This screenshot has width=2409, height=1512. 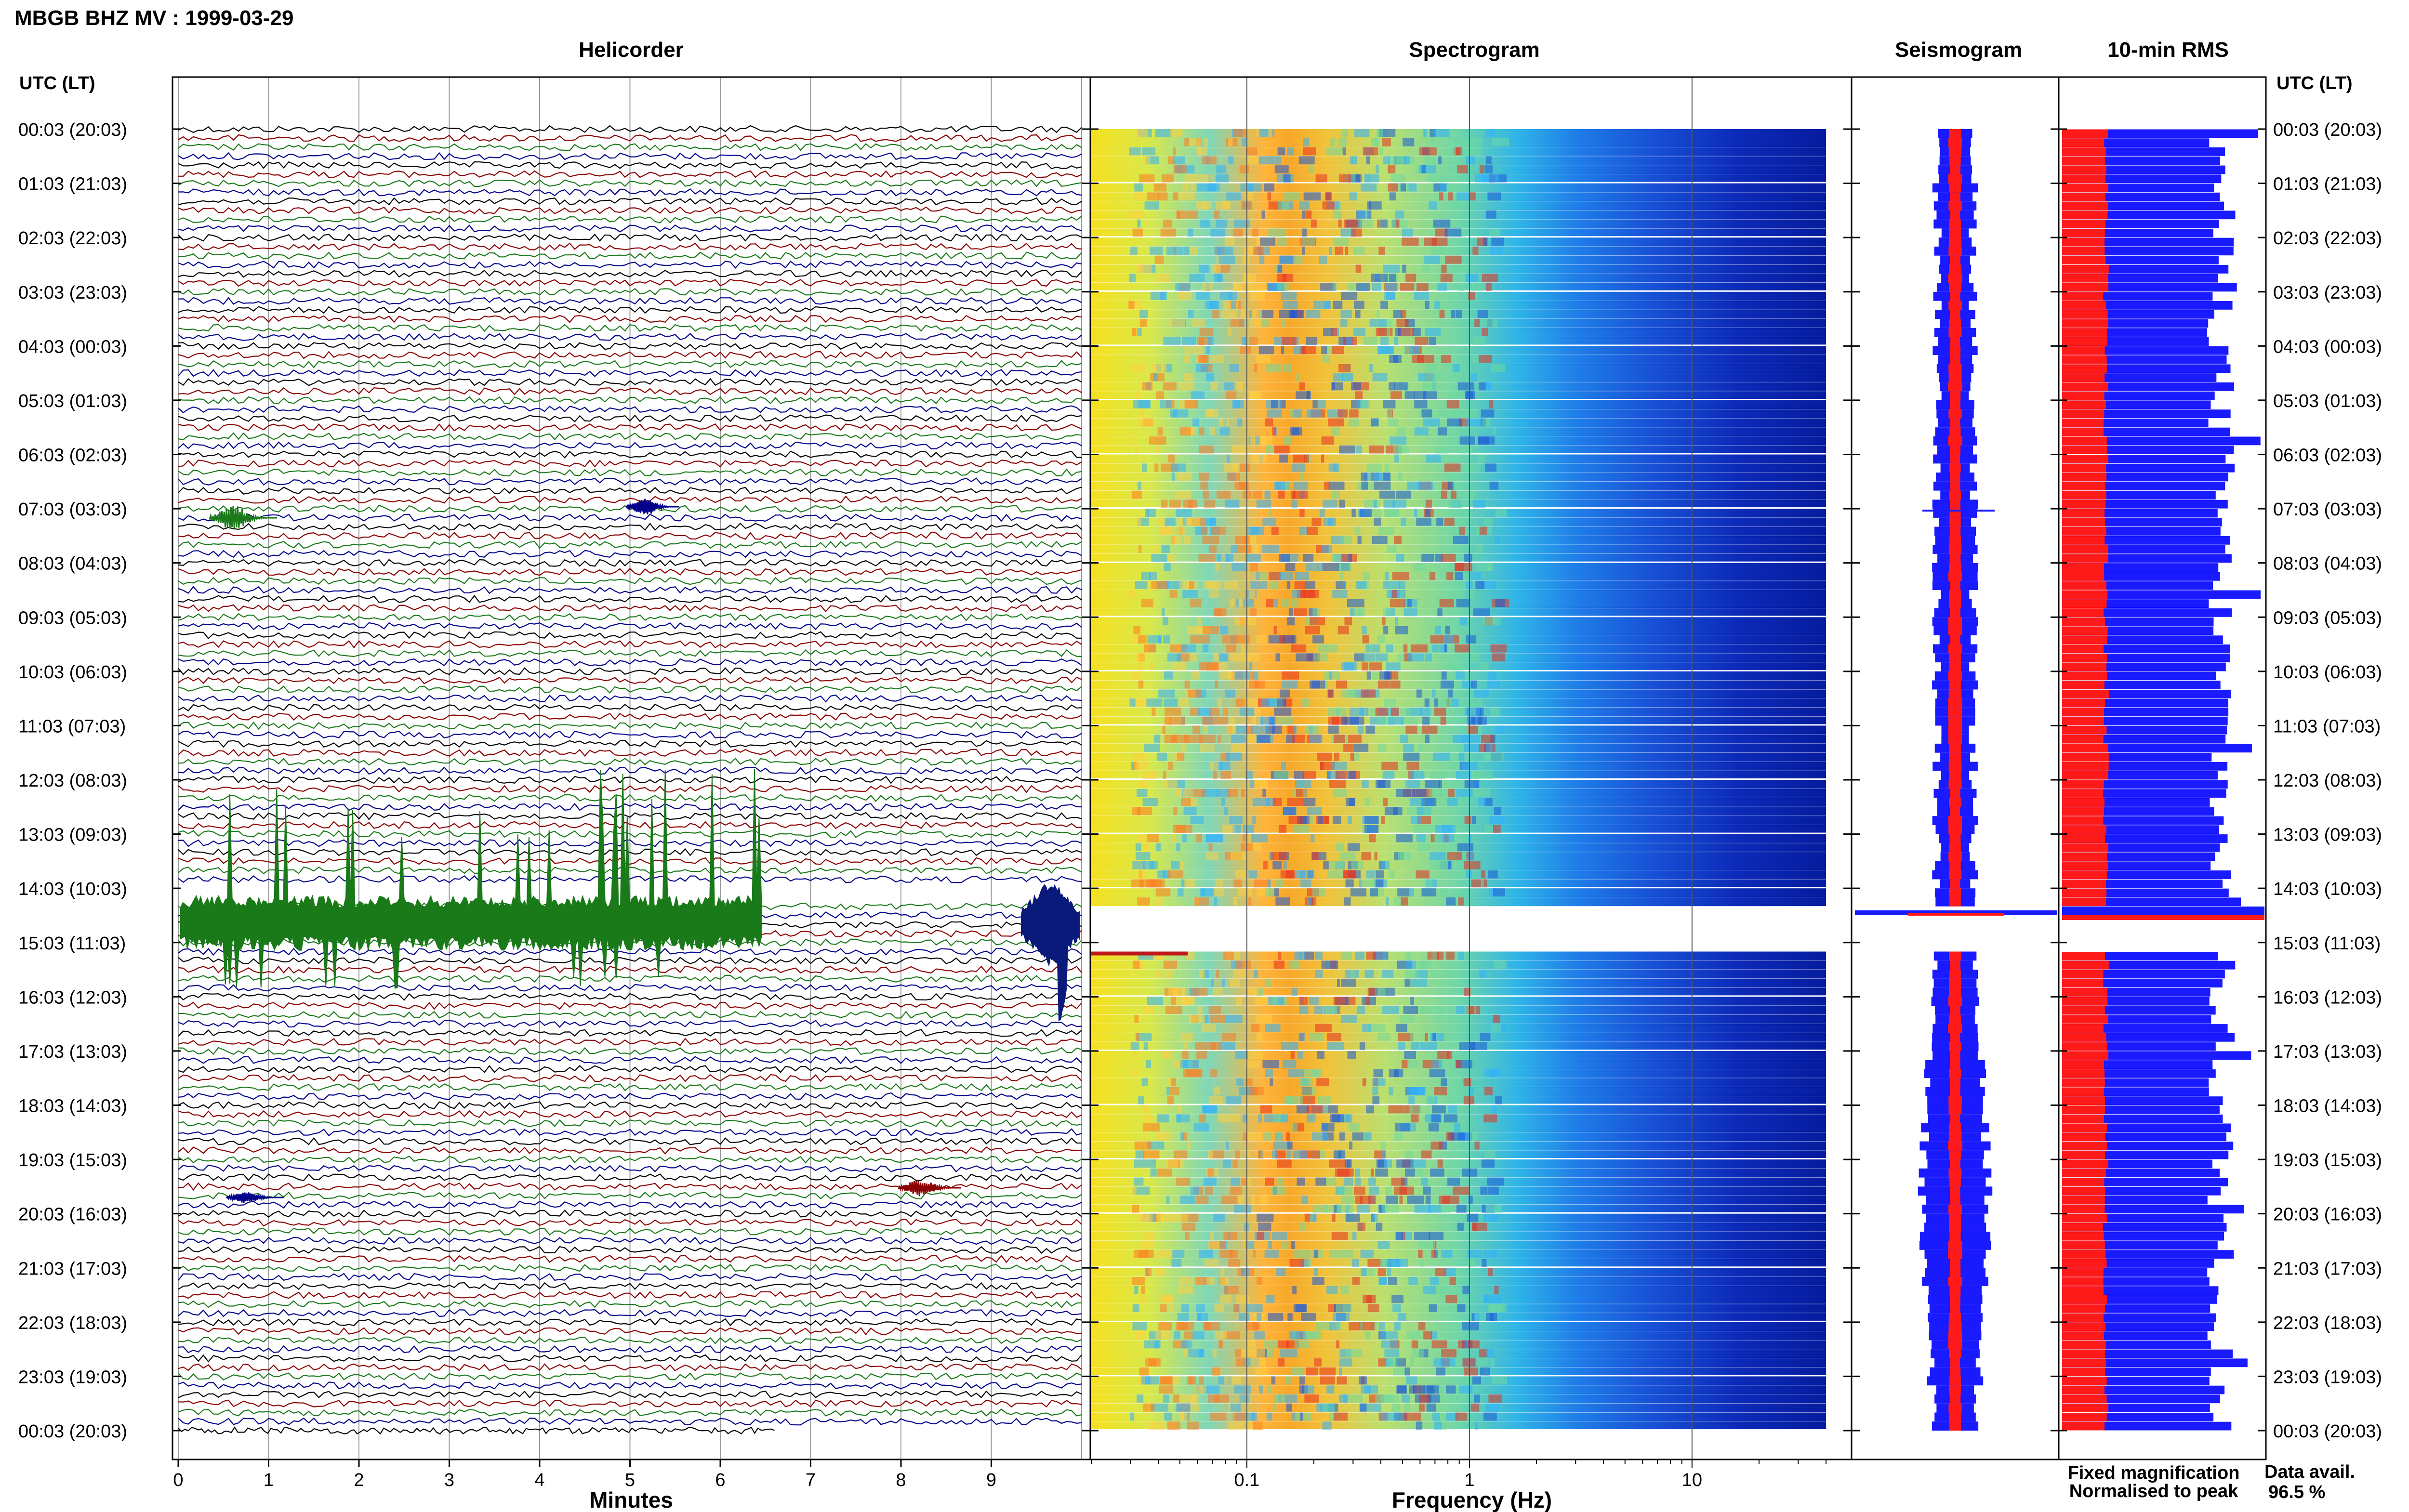 I want to click on helicorder-trace, so click(x=476, y=1430).